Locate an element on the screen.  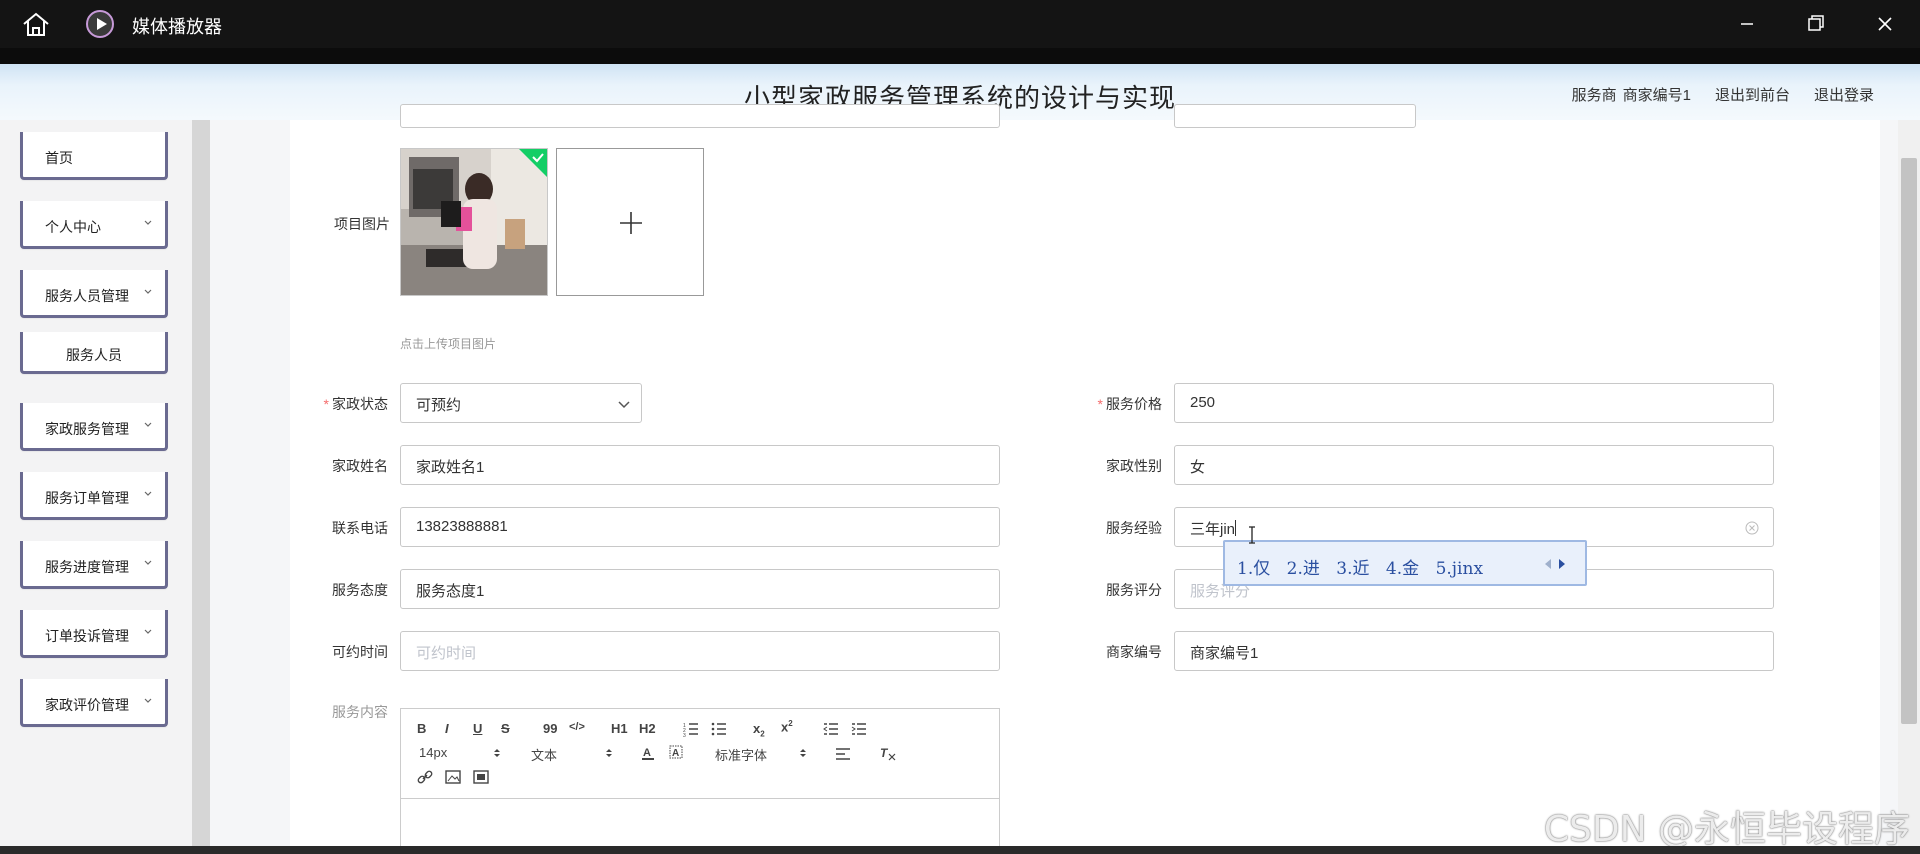
superscript-button: x2 is located at coordinates (787, 726).